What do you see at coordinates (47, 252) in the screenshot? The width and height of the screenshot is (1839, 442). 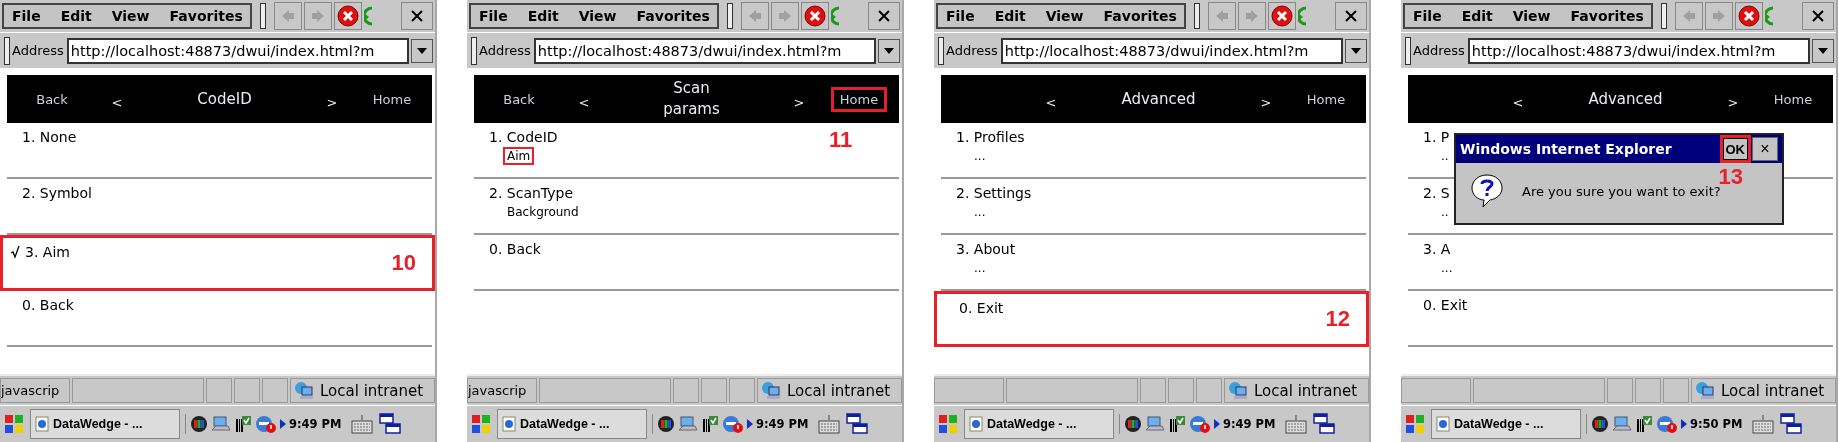 I see `menu-option: 3. Aim` at bounding box center [47, 252].